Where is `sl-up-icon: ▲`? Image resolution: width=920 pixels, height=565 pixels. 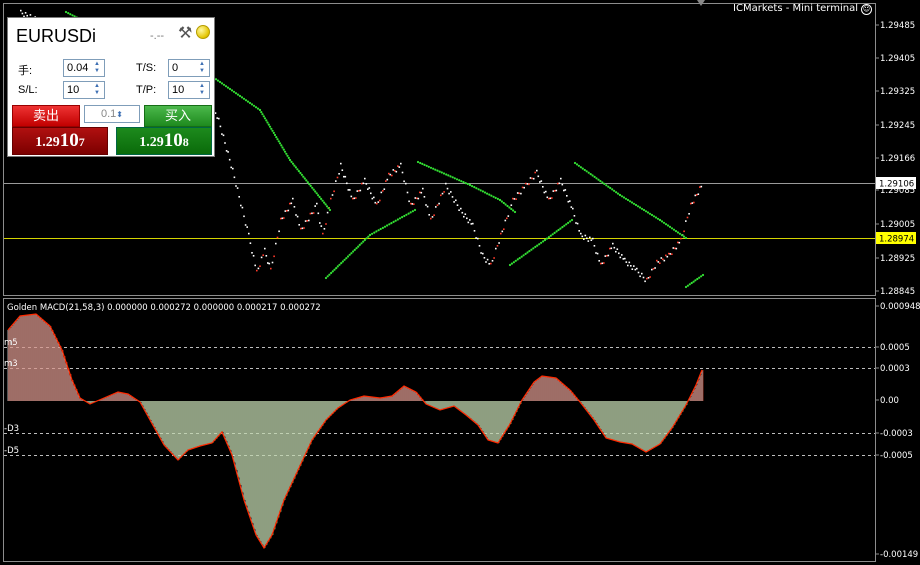 sl-up-icon: ▲ is located at coordinates (97, 86).